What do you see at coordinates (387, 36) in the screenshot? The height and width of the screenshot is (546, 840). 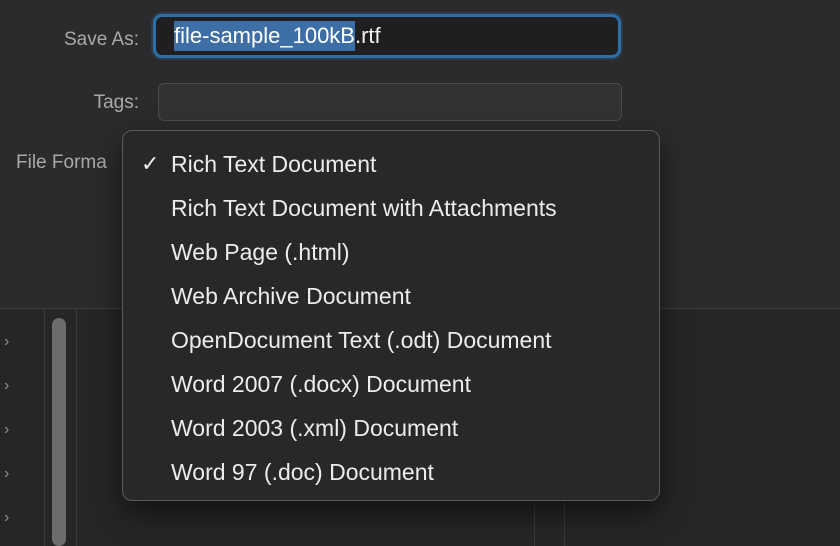 I see `filename-input: file-sample_100kB .rtf` at bounding box center [387, 36].